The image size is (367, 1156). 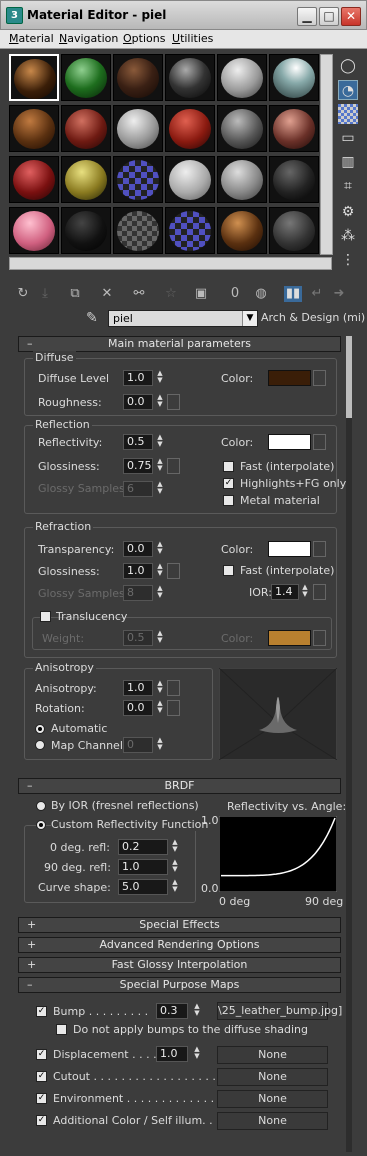 What do you see at coordinates (61, 1029) in the screenshot?
I see `no-diffuse-bump-checkbox` at bounding box center [61, 1029].